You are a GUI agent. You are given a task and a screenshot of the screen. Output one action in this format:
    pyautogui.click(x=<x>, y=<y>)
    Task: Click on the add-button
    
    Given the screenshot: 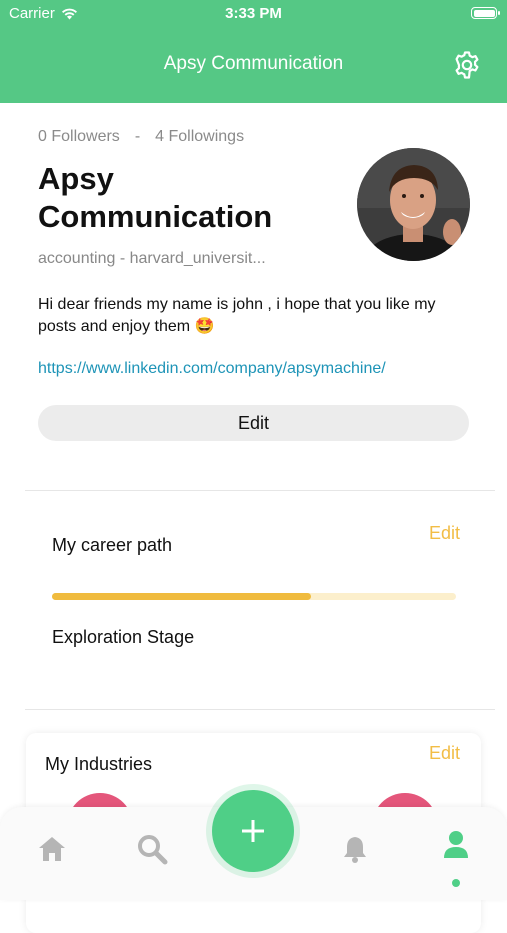 What is the action you would take?
    pyautogui.click(x=253, y=831)
    